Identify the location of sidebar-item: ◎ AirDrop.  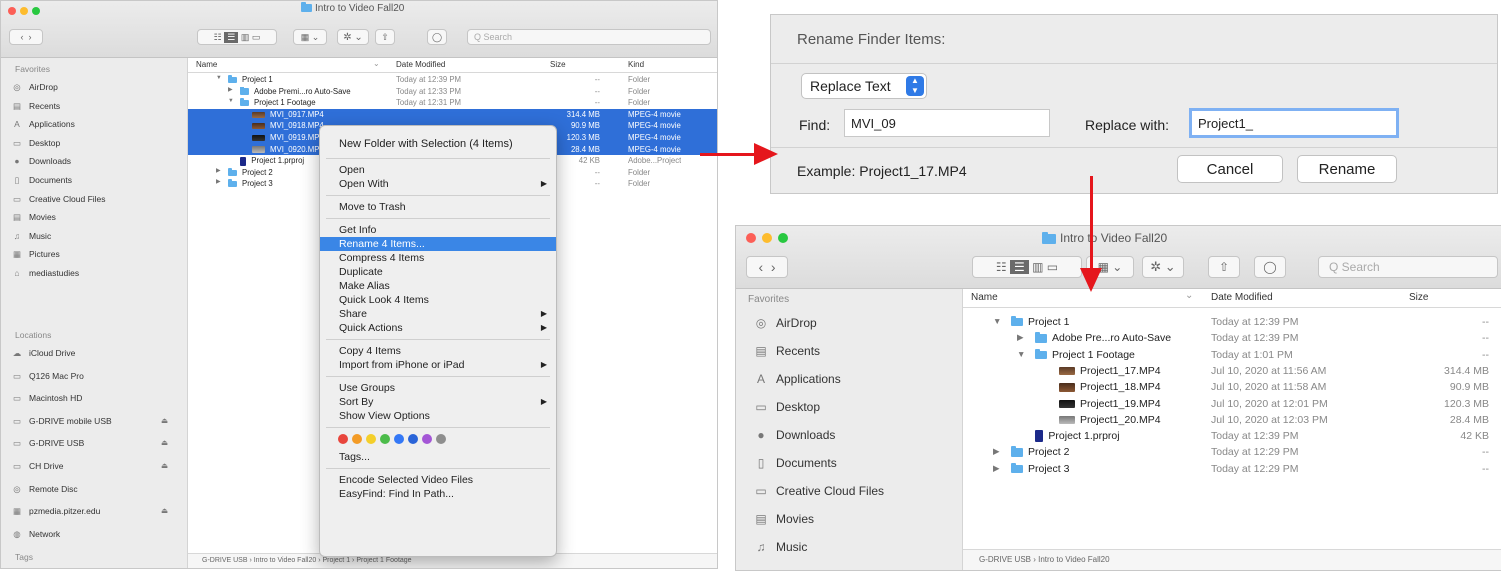
(784, 323).